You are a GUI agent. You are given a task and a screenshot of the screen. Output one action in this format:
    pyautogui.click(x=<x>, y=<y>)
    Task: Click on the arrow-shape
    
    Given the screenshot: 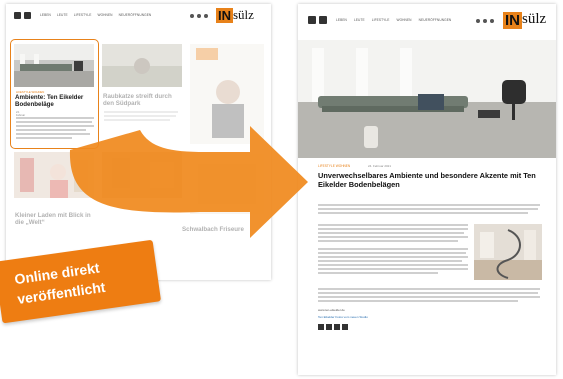 What is the action you would take?
    pyautogui.click(x=189, y=182)
    